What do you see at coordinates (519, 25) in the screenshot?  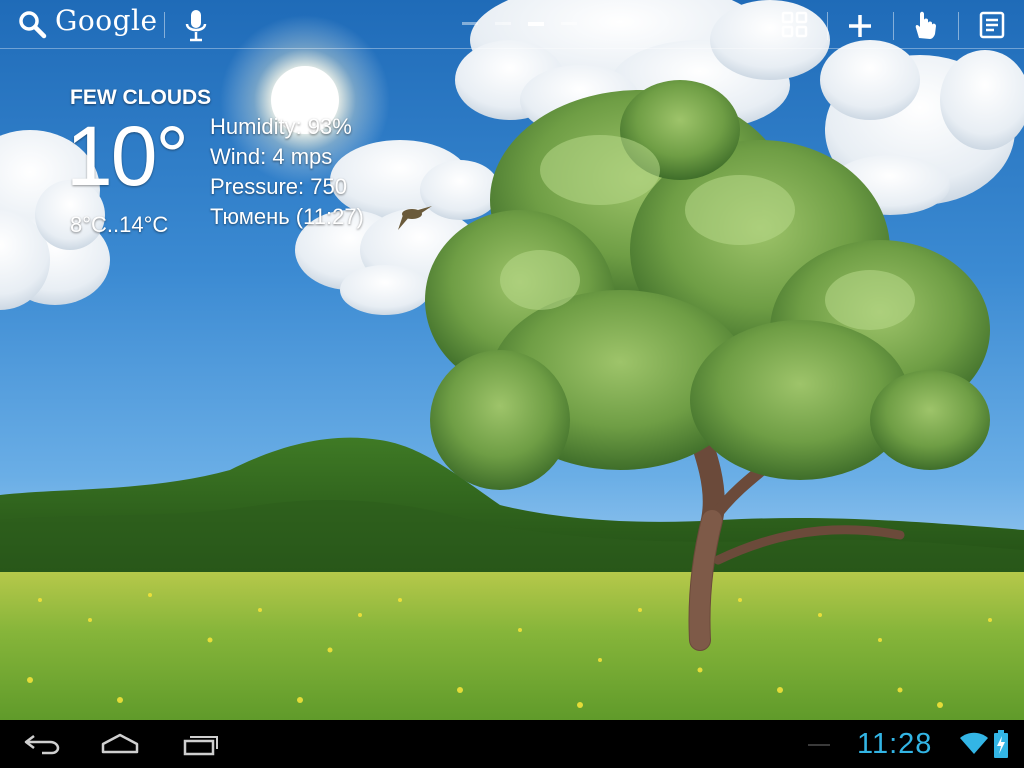 I see `page-indicator` at bounding box center [519, 25].